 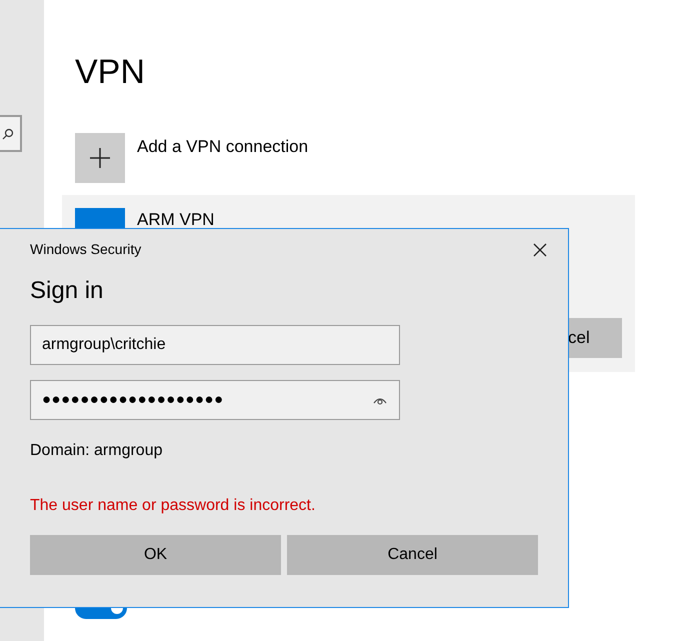 What do you see at coordinates (380, 400) in the screenshot?
I see `eye-icon` at bounding box center [380, 400].